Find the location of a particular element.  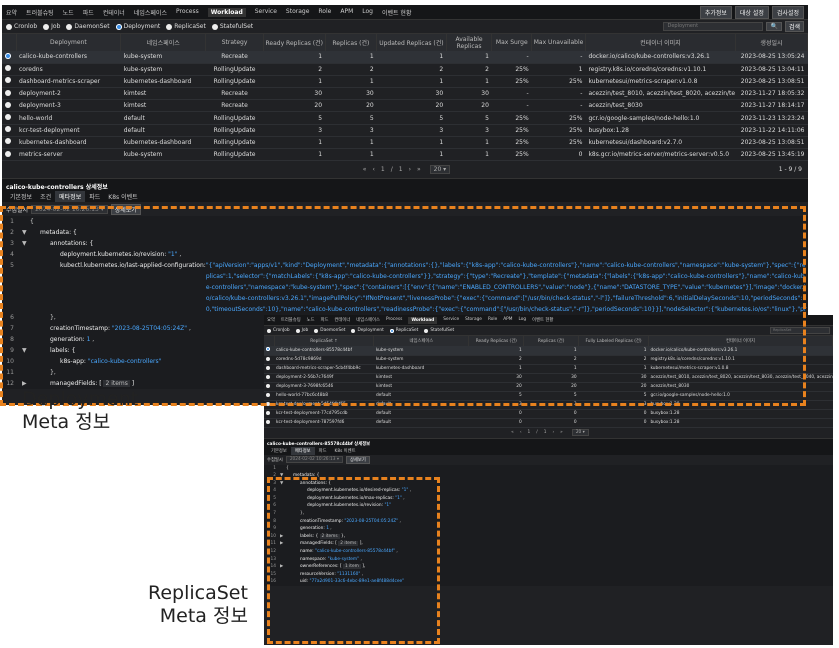

search-input: ReplicaSet is located at coordinates (800, 330).